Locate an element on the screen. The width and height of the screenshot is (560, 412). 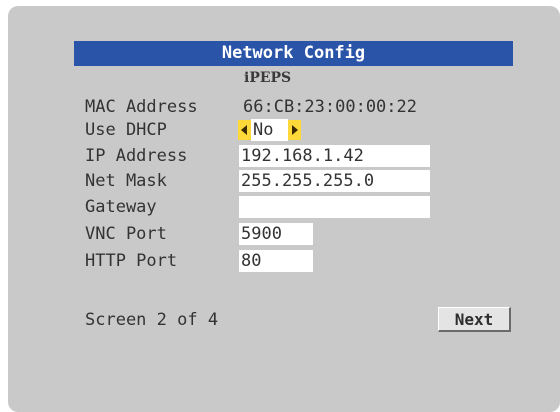
http-port-label: HTTP Port is located at coordinates (131, 261).